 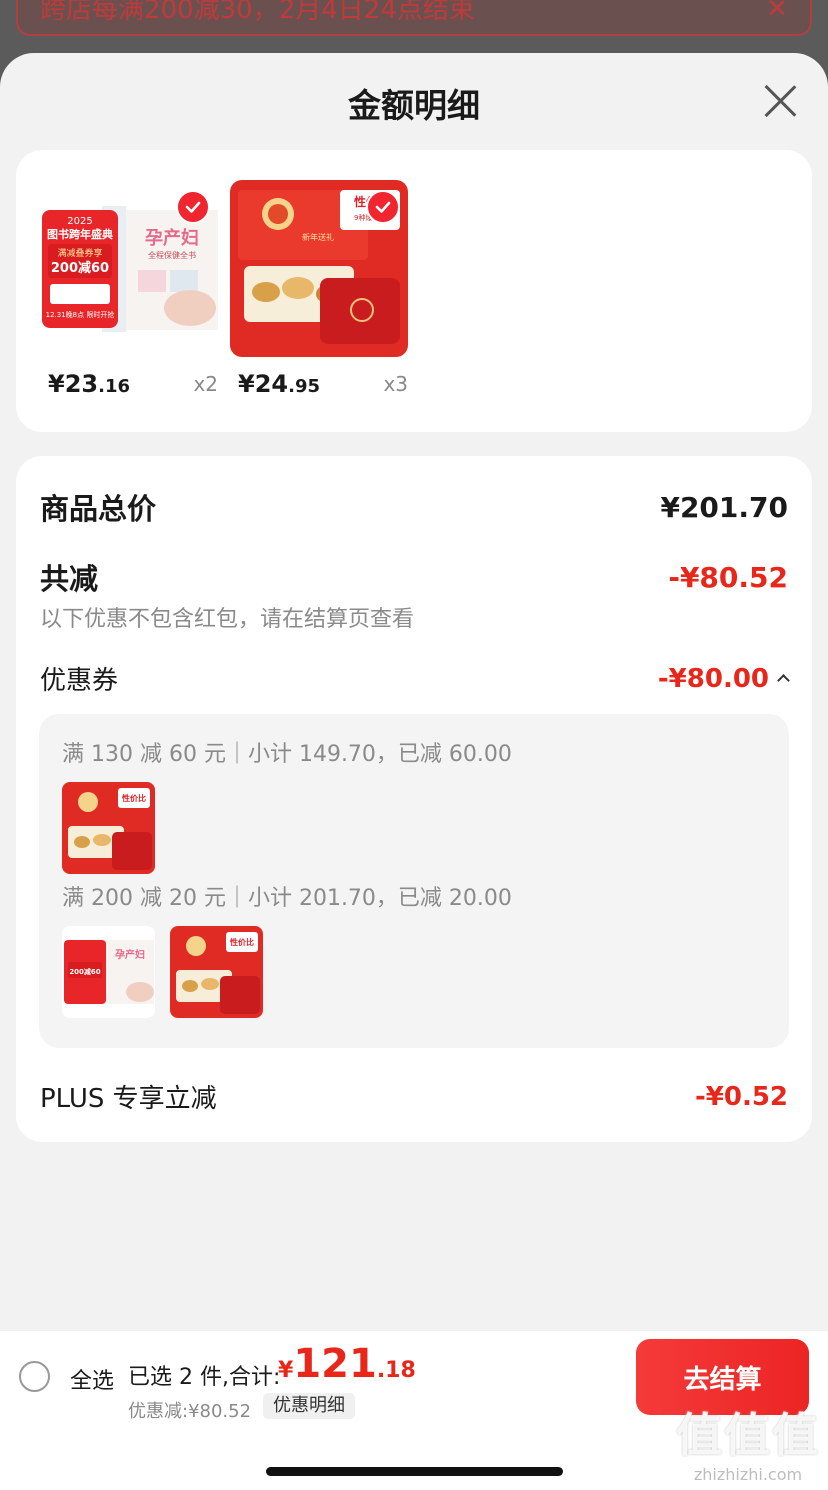 I want to click on svg-text: 满减叠券享, so click(x=79, y=253).